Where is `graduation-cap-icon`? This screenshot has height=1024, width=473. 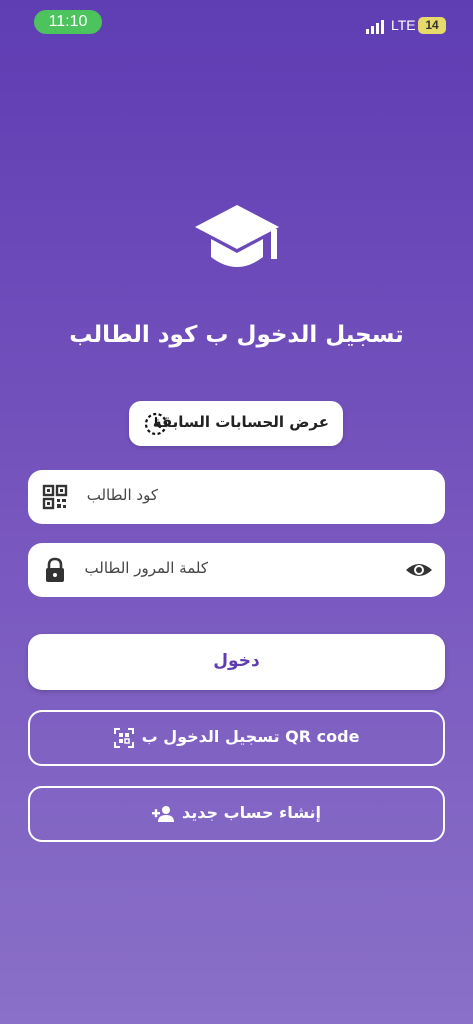
graduation-cap-icon is located at coordinates (237, 236).